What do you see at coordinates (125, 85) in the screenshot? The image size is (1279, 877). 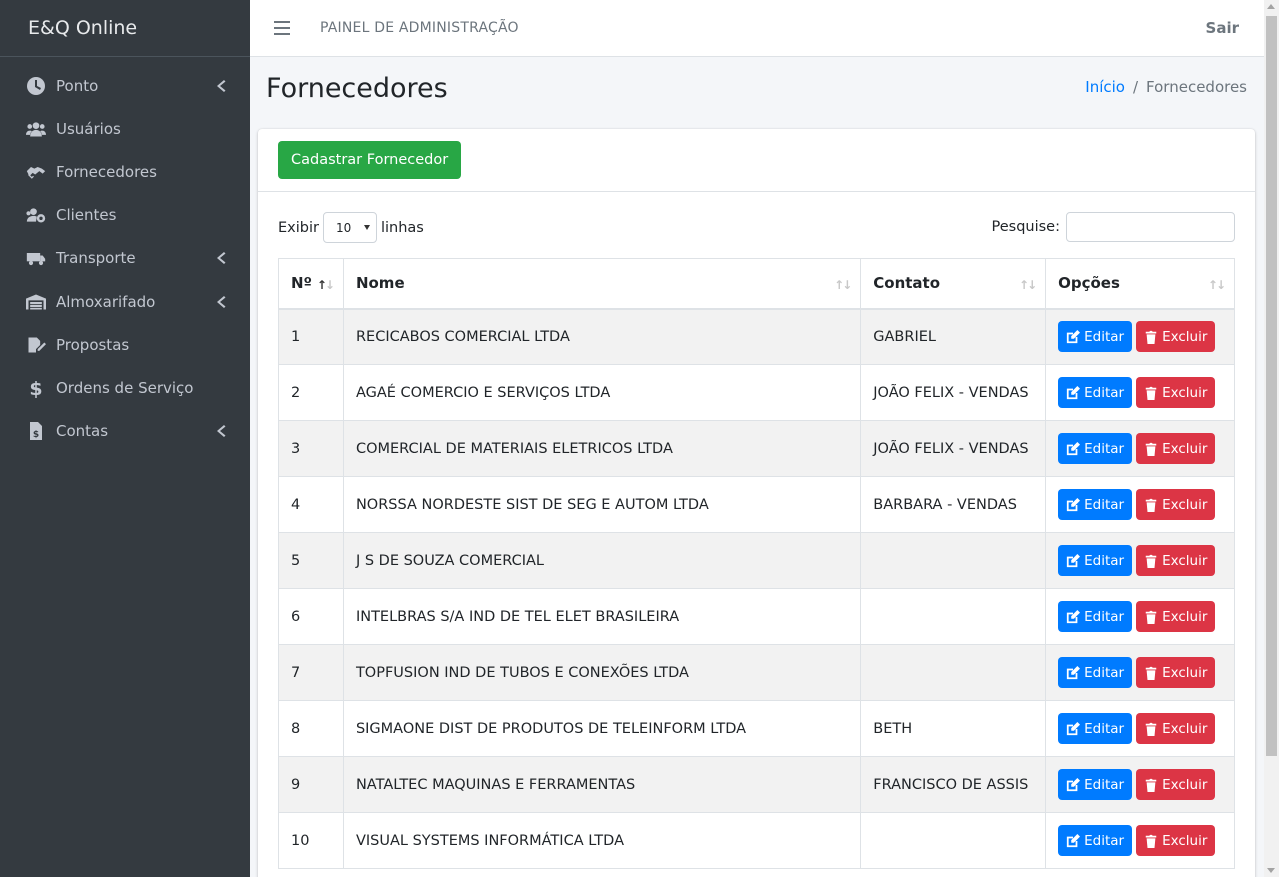 I see `sidebar-item-ponto: Ponto` at bounding box center [125, 85].